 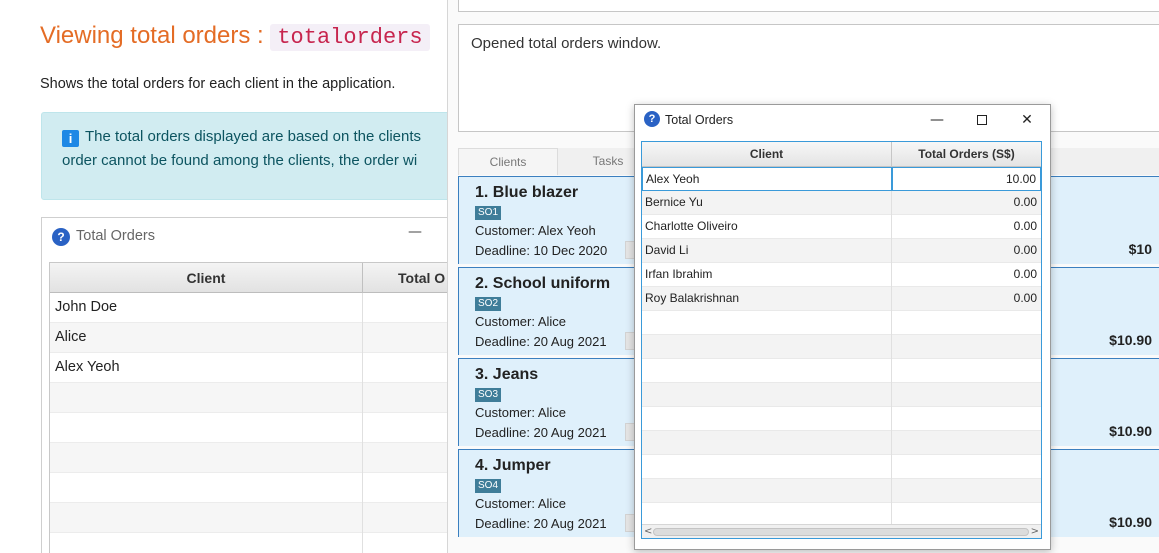 I want to click on table-row: Irfan Ibrahim 0.00, so click(x=841, y=275).